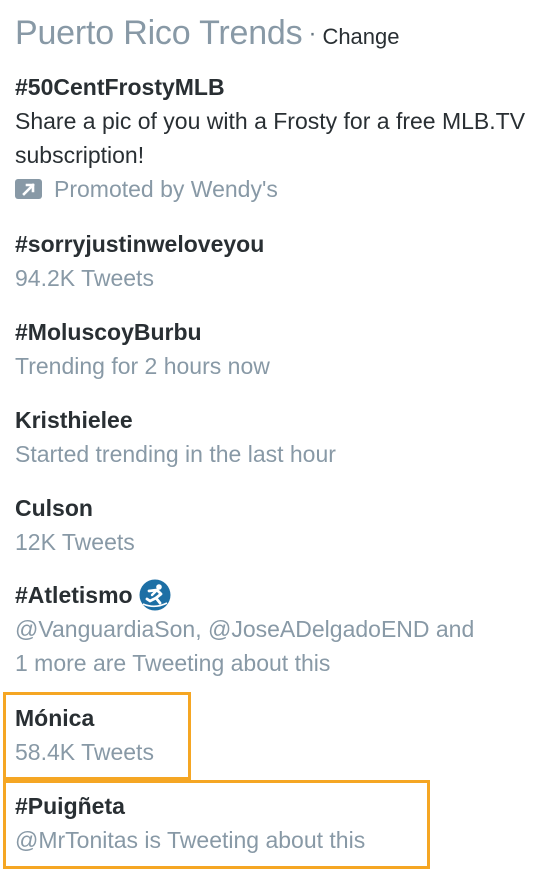 This screenshot has width=557, height=872. I want to click on trend-meta: Started trending in the last hour, so click(175, 454).